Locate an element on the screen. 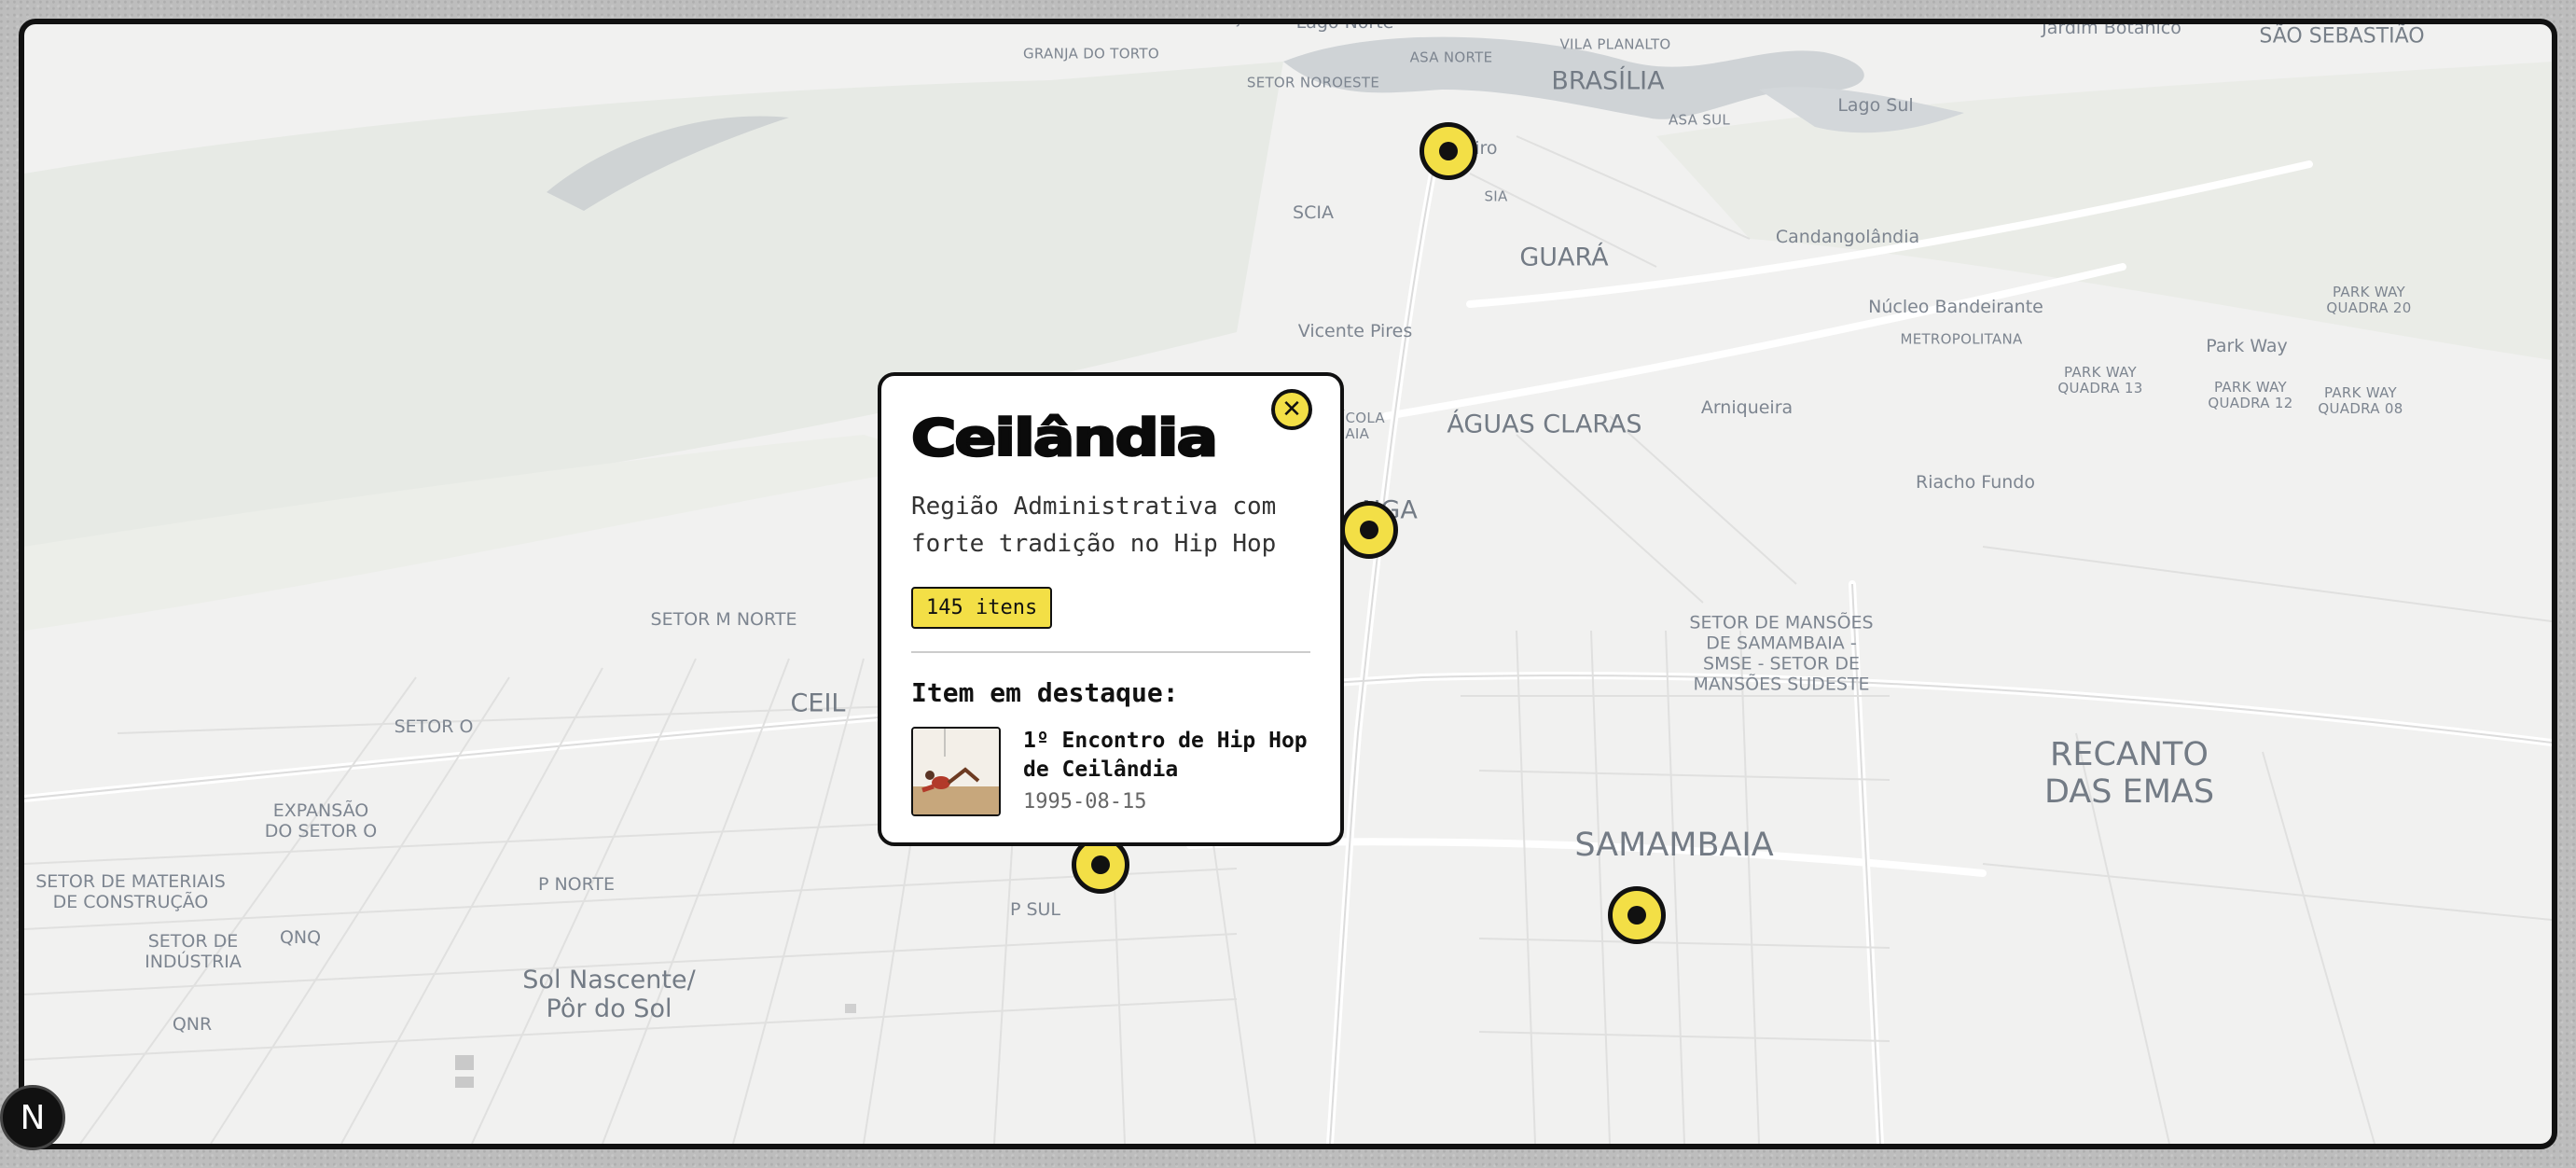 Image resolution: width=2576 pixels, height=1168 pixels. featured-title: 1º Encontro de Hip Hop de Ceilândia is located at coordinates (1166, 756).